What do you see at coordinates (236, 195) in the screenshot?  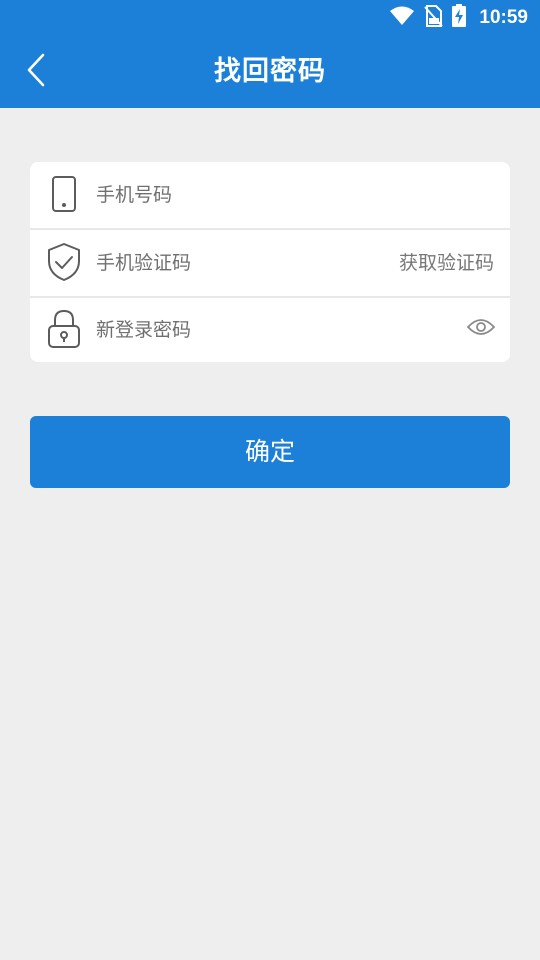 I see `phone-input` at bounding box center [236, 195].